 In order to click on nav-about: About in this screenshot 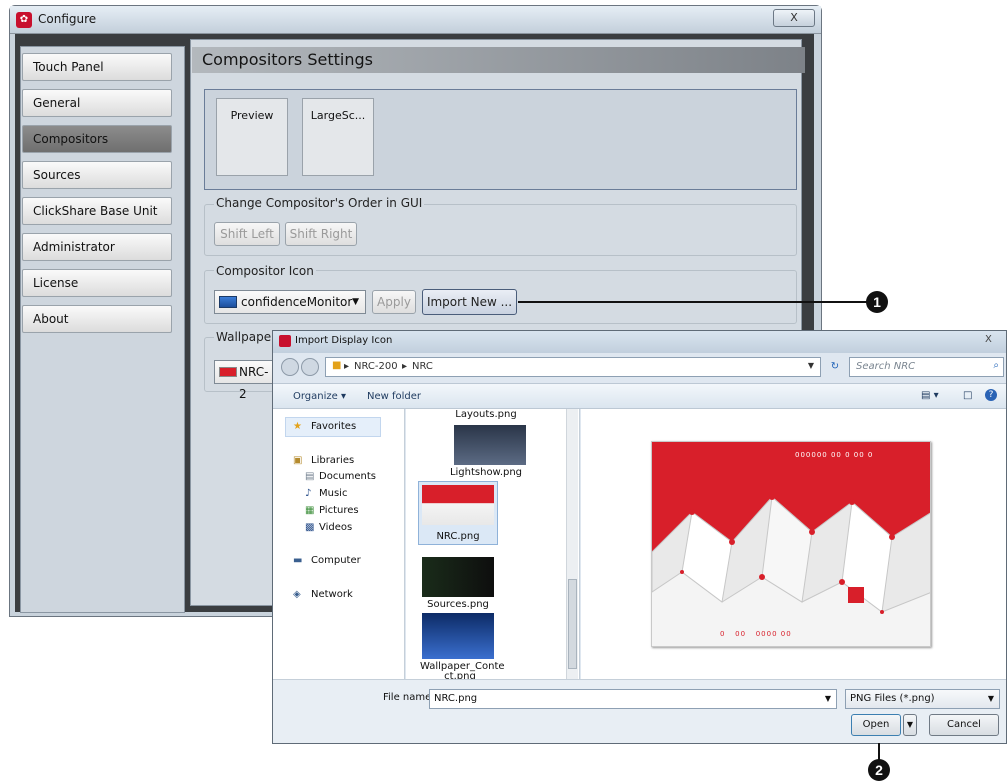, I will do `click(97, 319)`.